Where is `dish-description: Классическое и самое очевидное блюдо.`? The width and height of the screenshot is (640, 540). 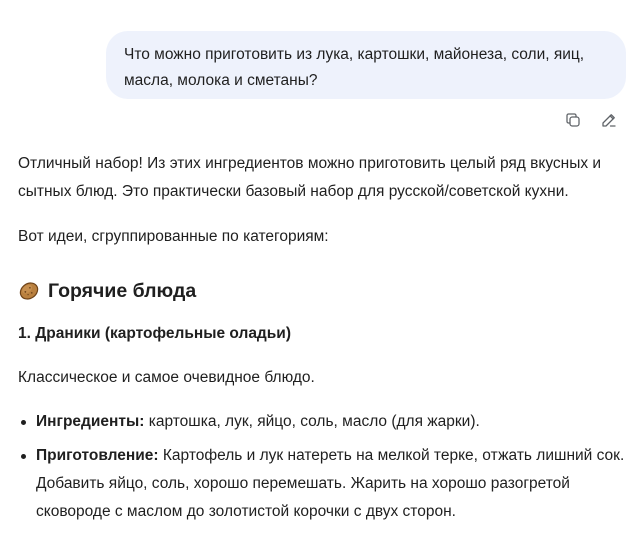
dish-description: Классическое и самое очевидное блюдо. is located at coordinates (166, 377).